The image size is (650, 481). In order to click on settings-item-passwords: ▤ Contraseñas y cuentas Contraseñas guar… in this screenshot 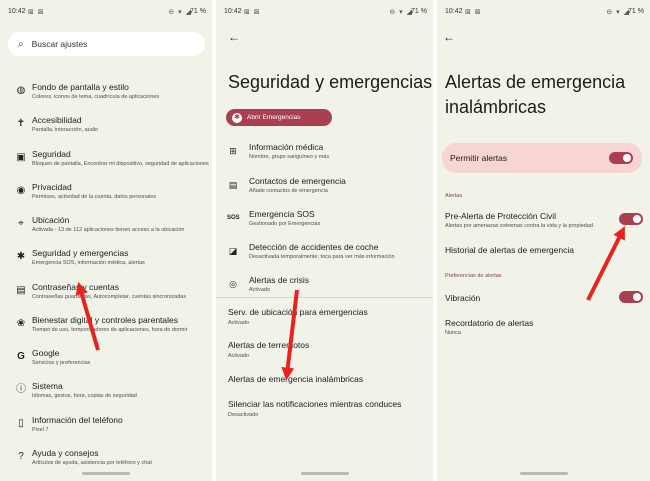, I will do `click(106, 294)`.